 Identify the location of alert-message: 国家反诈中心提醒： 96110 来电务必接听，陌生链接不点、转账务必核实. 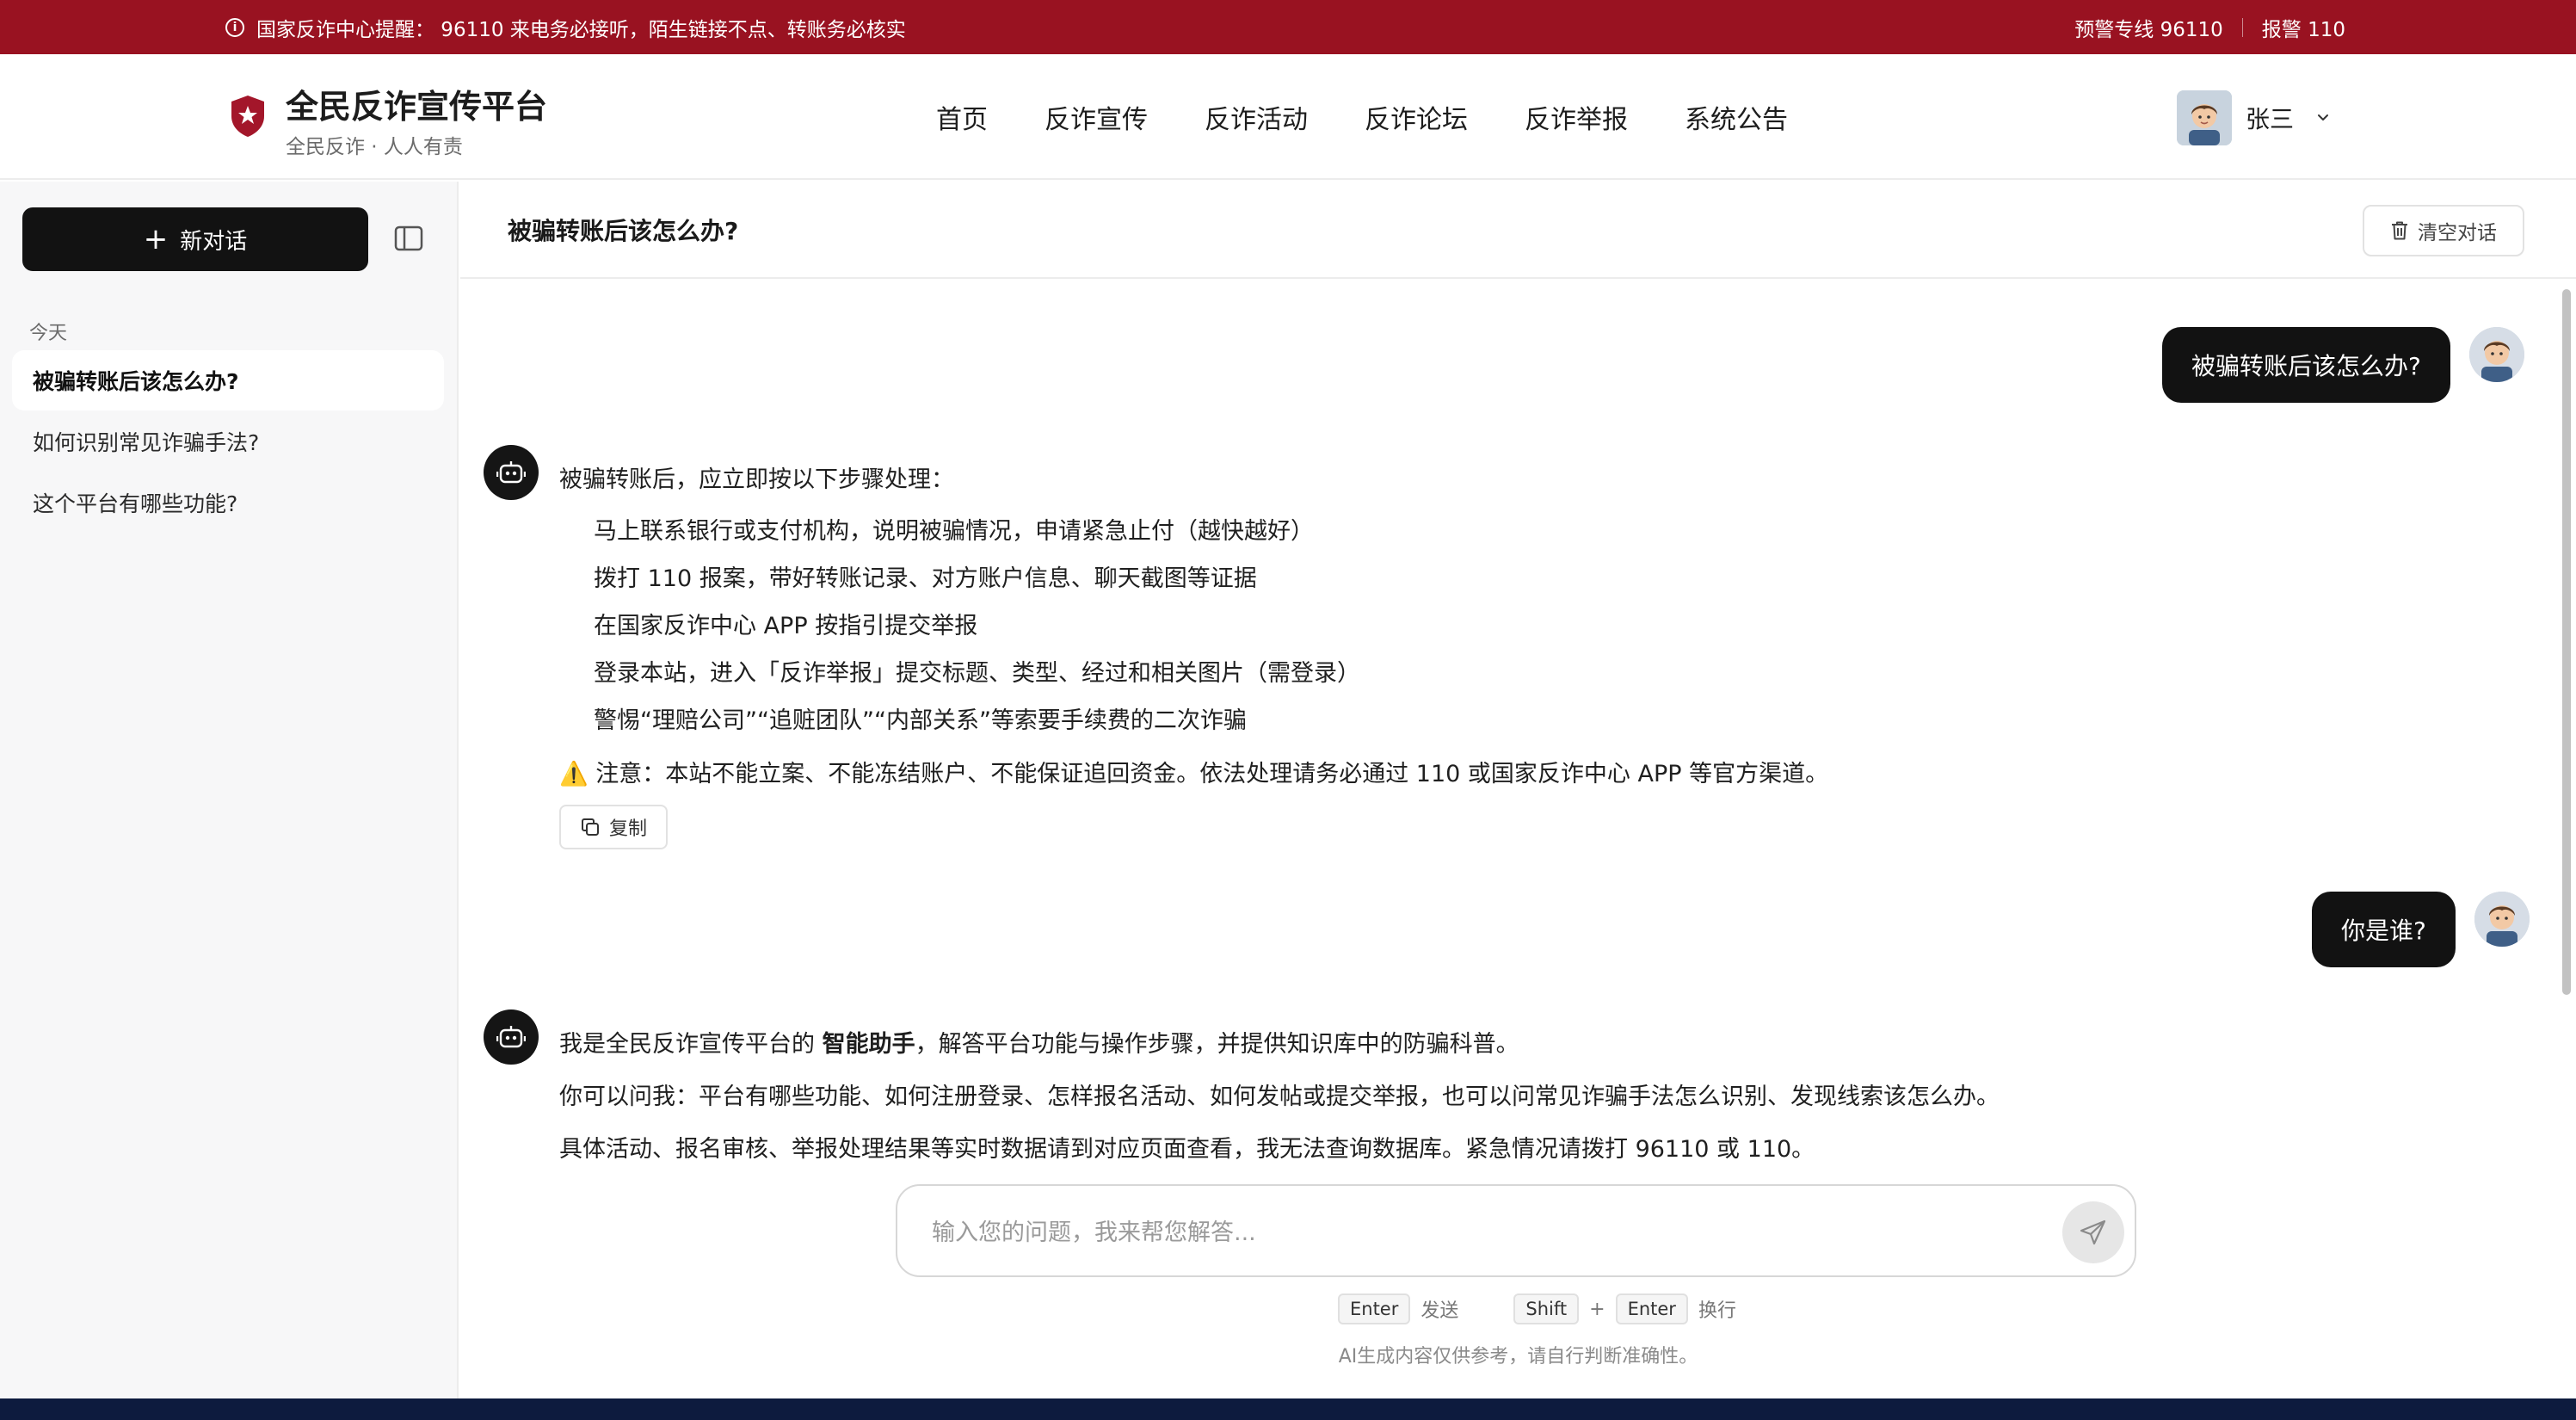
(581, 29).